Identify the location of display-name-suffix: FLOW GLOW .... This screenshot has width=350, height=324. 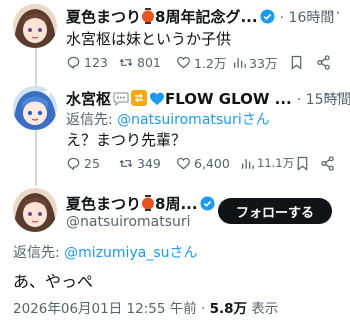
(228, 99).